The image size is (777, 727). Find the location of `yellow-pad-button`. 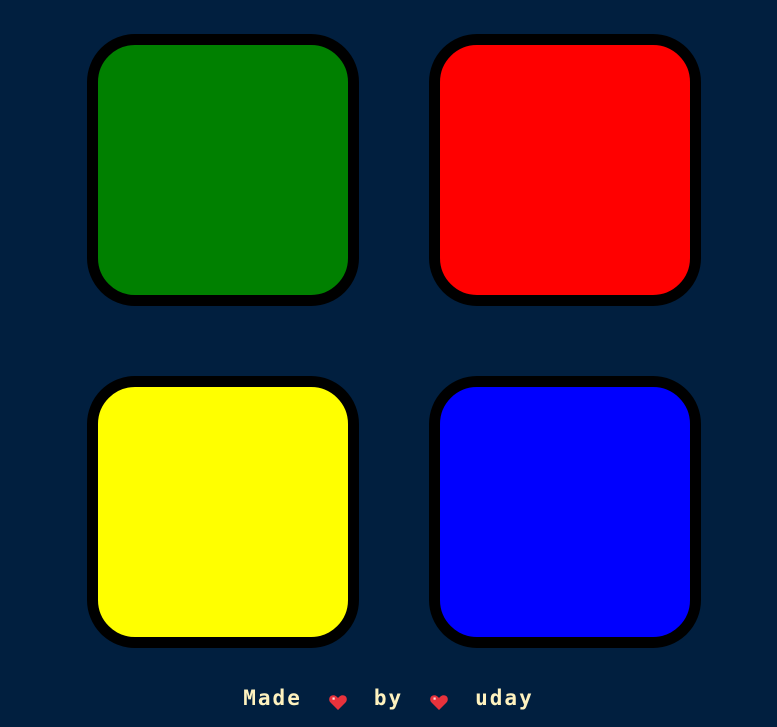

yellow-pad-button is located at coordinates (223, 512).